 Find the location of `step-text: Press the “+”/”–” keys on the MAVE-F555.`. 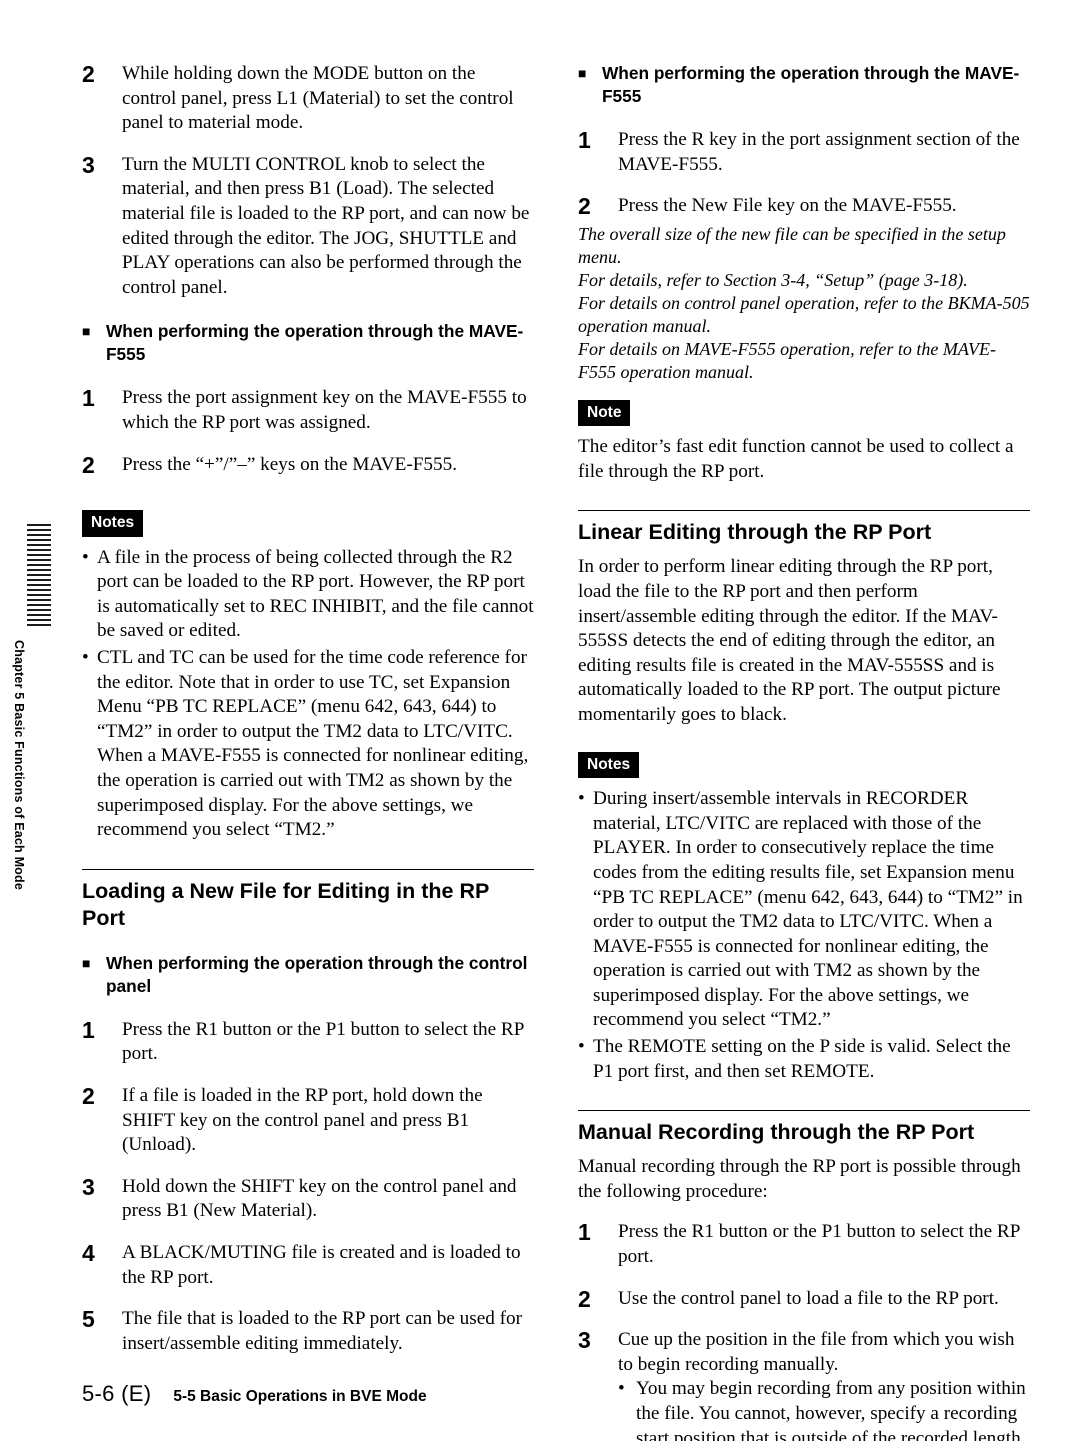

step-text: Press the “+”/”–” keys on the MAVE-F555. is located at coordinates (290, 464).